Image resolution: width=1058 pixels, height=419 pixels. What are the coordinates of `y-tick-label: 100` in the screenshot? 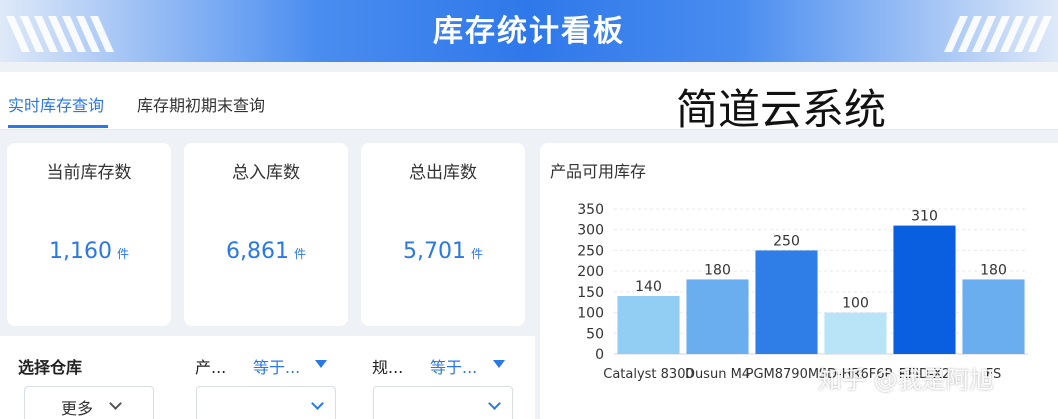 It's located at (590, 314).